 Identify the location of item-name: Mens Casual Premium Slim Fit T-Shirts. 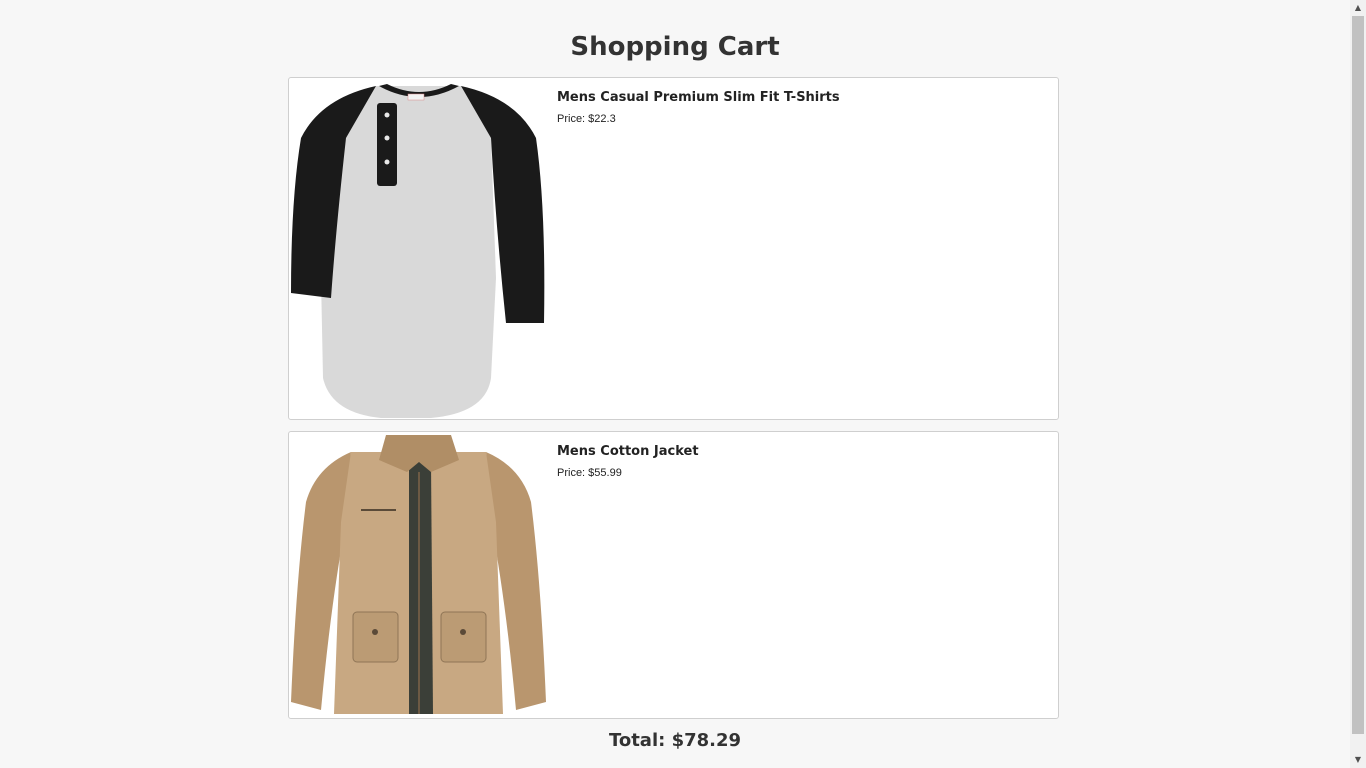
(698, 97).